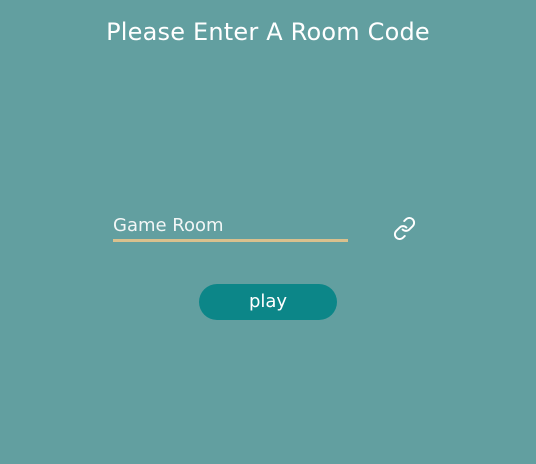  I want to click on room-code-field, so click(230, 226).